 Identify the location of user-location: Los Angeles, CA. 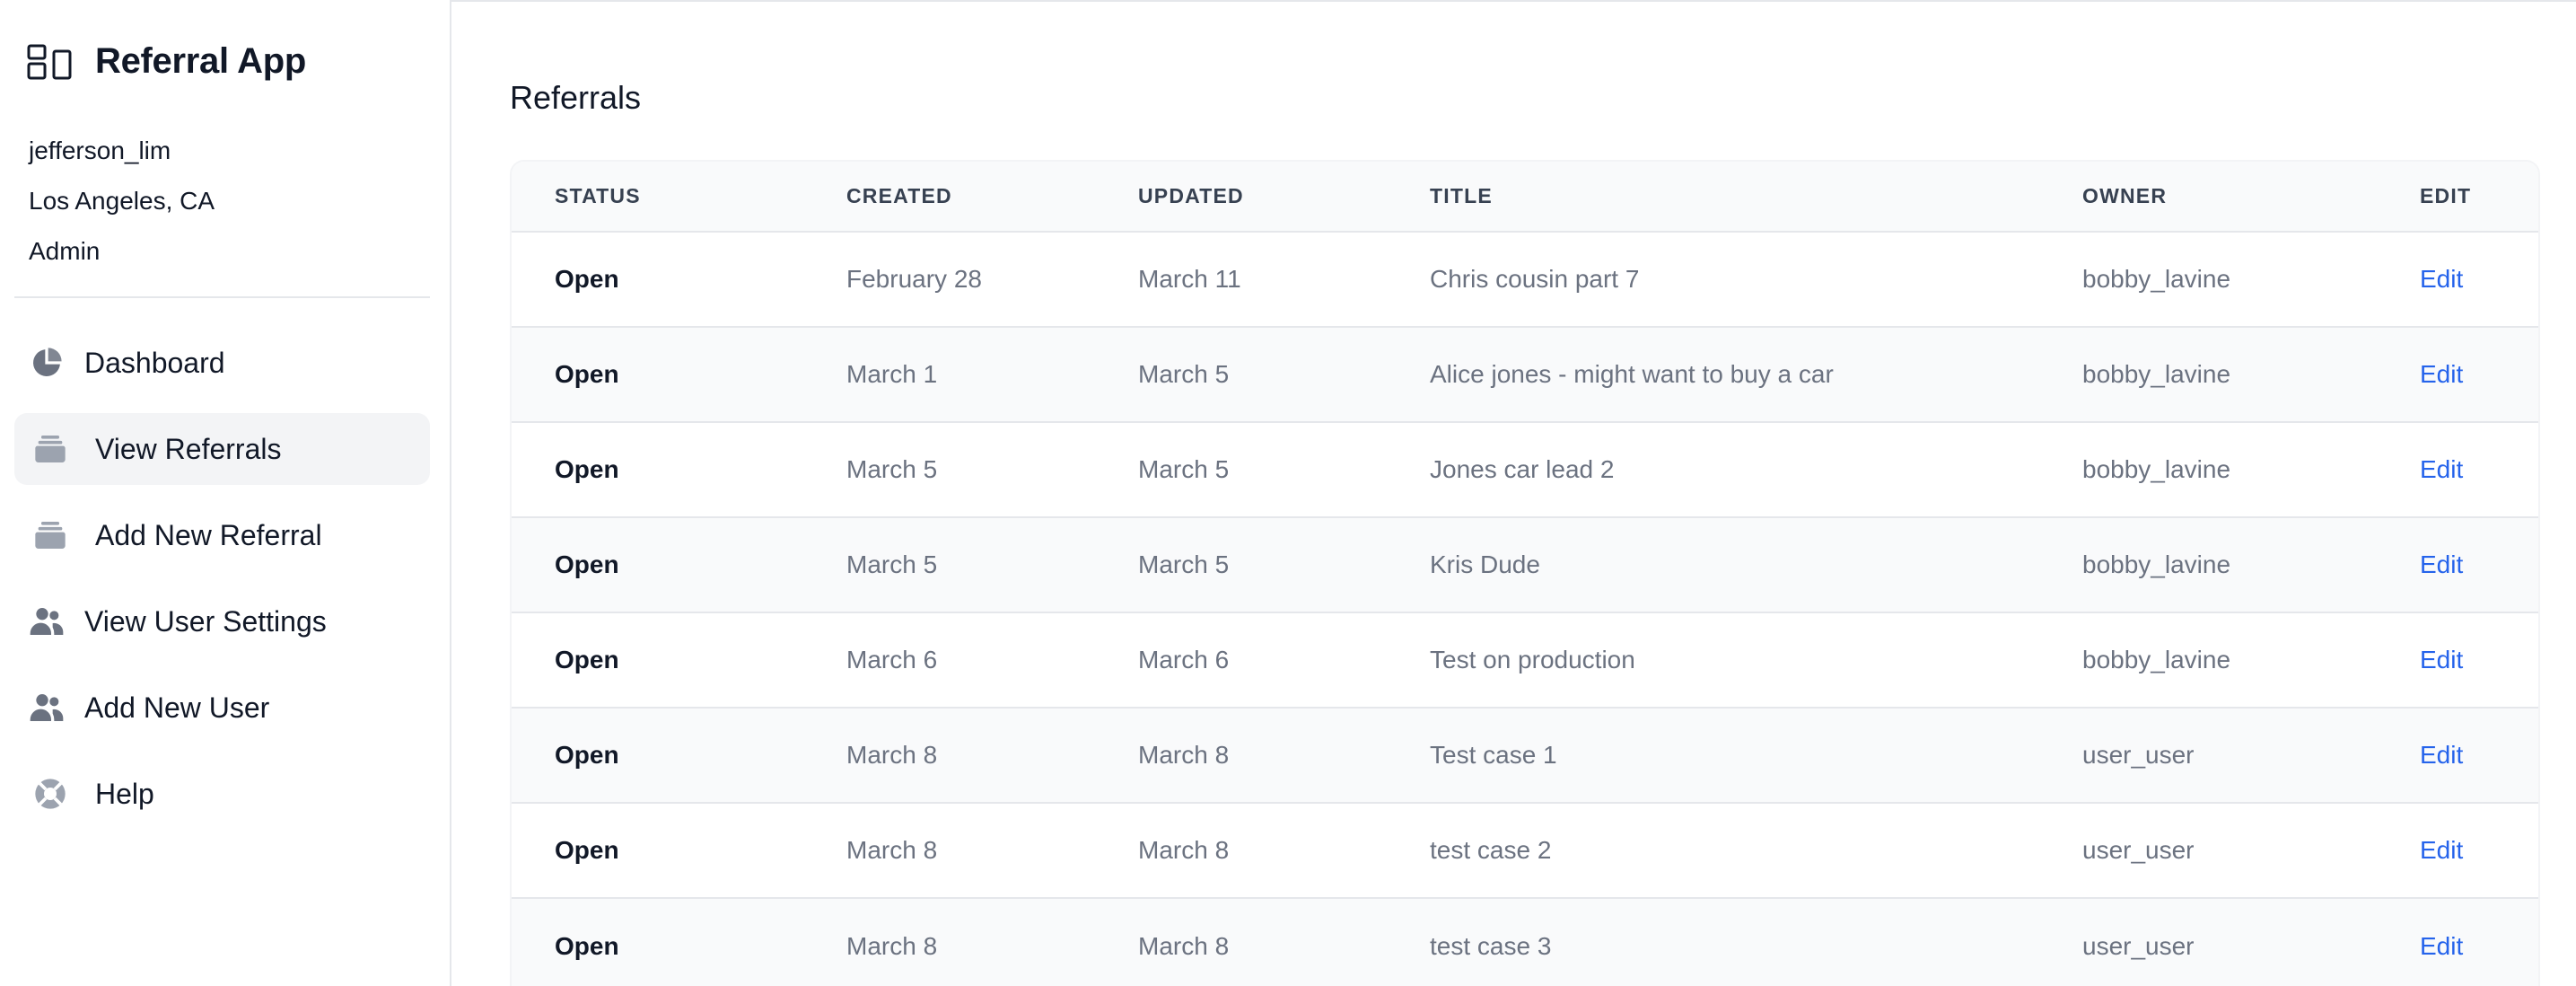
(122, 201).